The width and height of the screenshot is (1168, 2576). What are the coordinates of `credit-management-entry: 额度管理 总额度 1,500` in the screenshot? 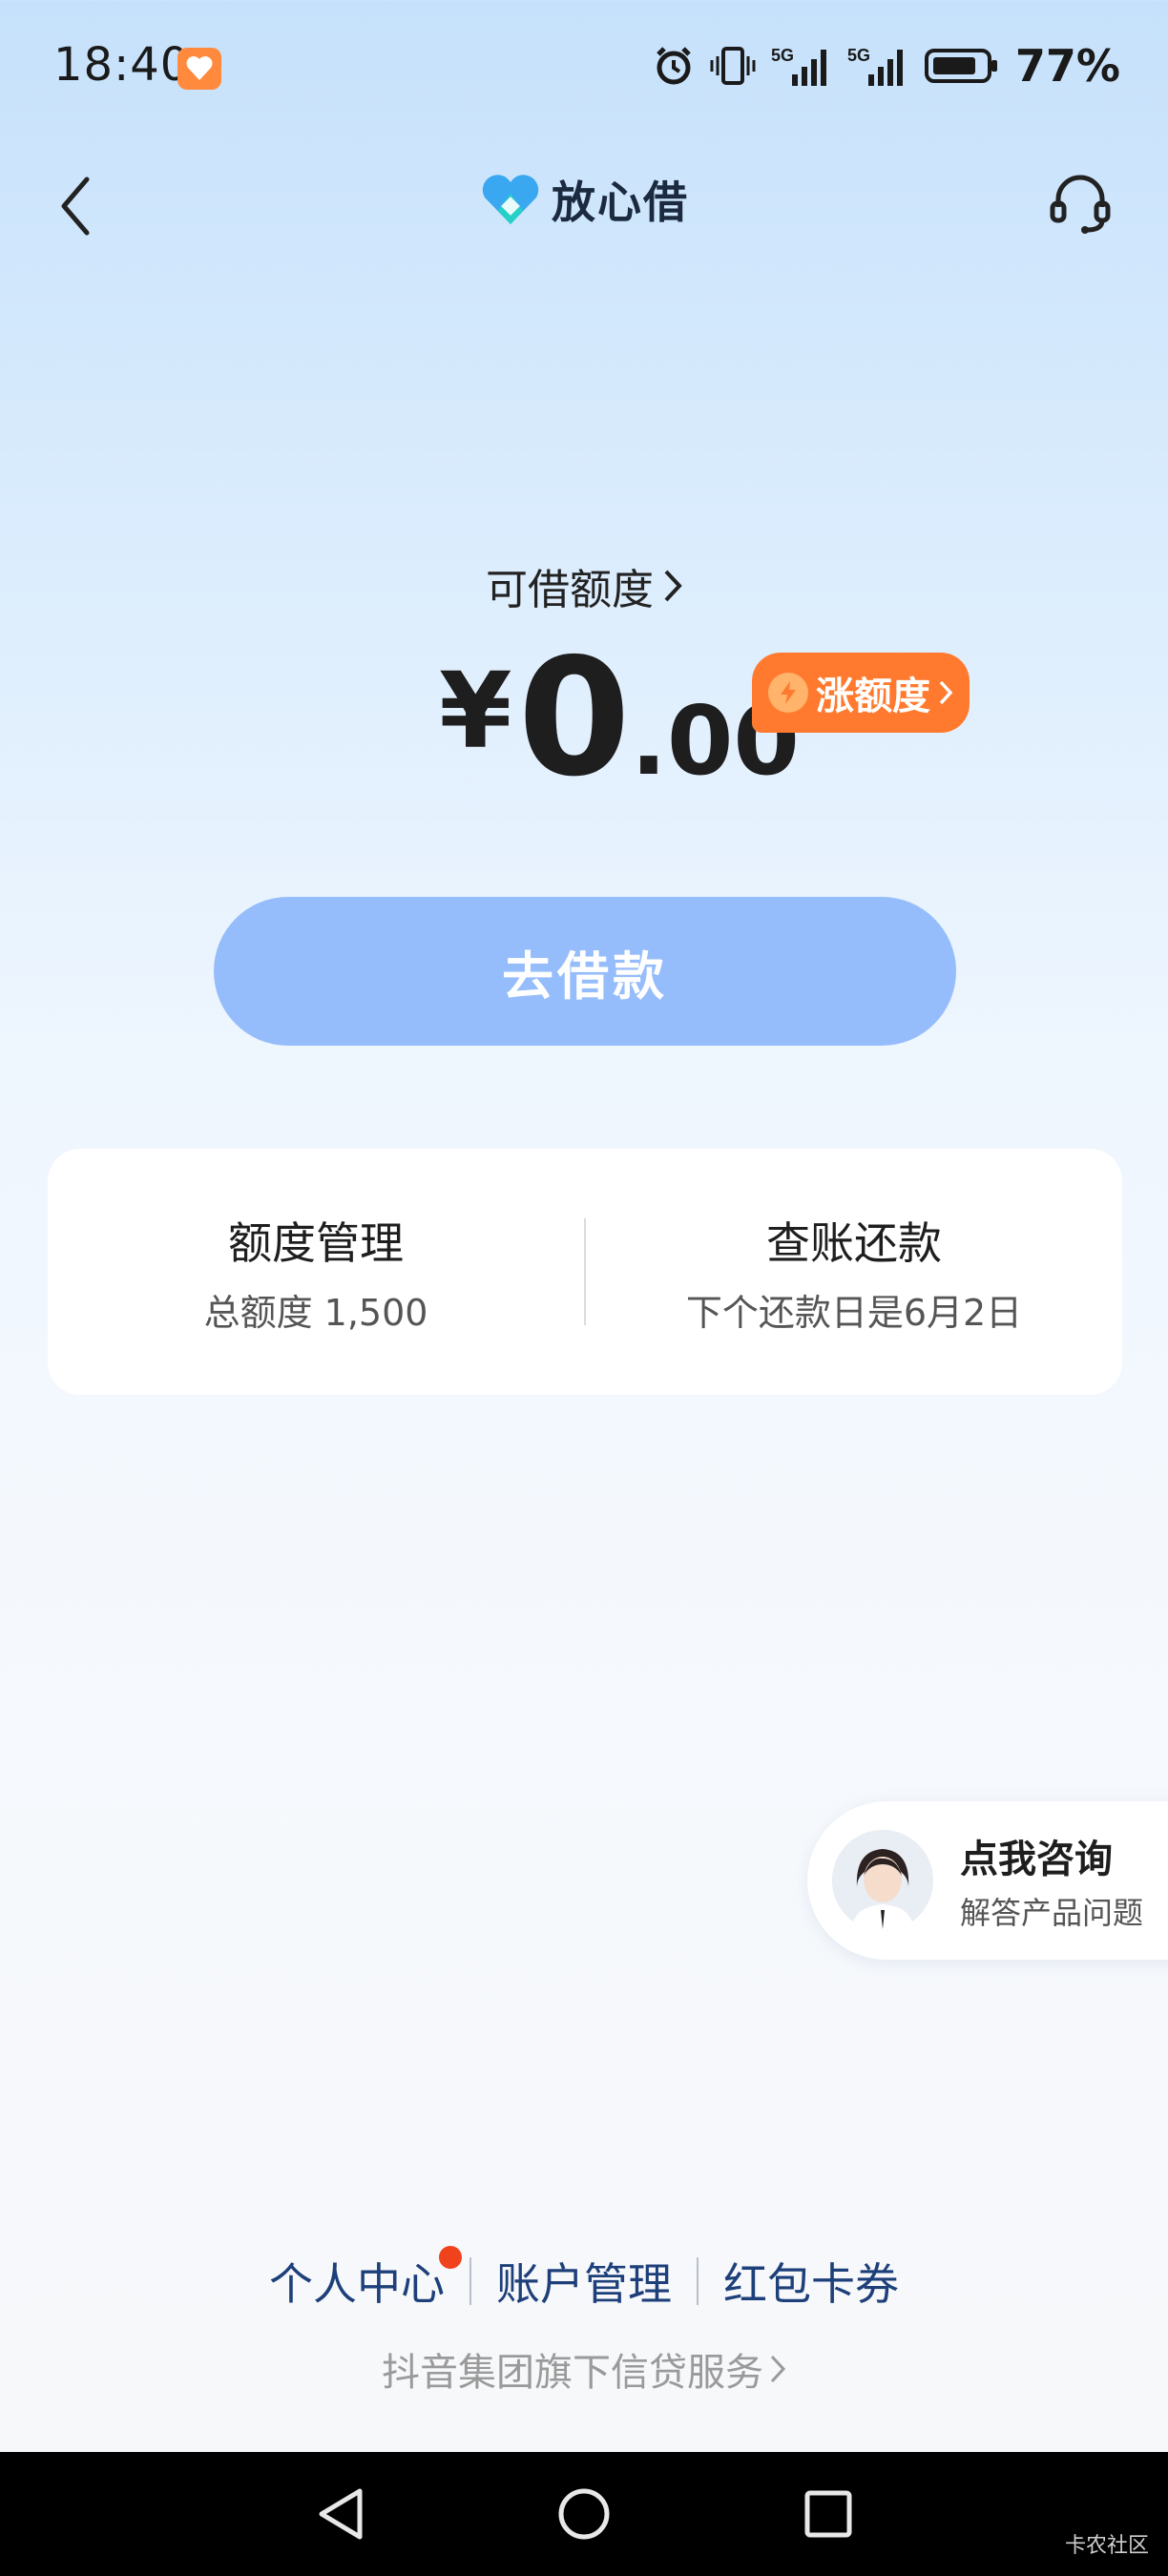 It's located at (316, 1272).